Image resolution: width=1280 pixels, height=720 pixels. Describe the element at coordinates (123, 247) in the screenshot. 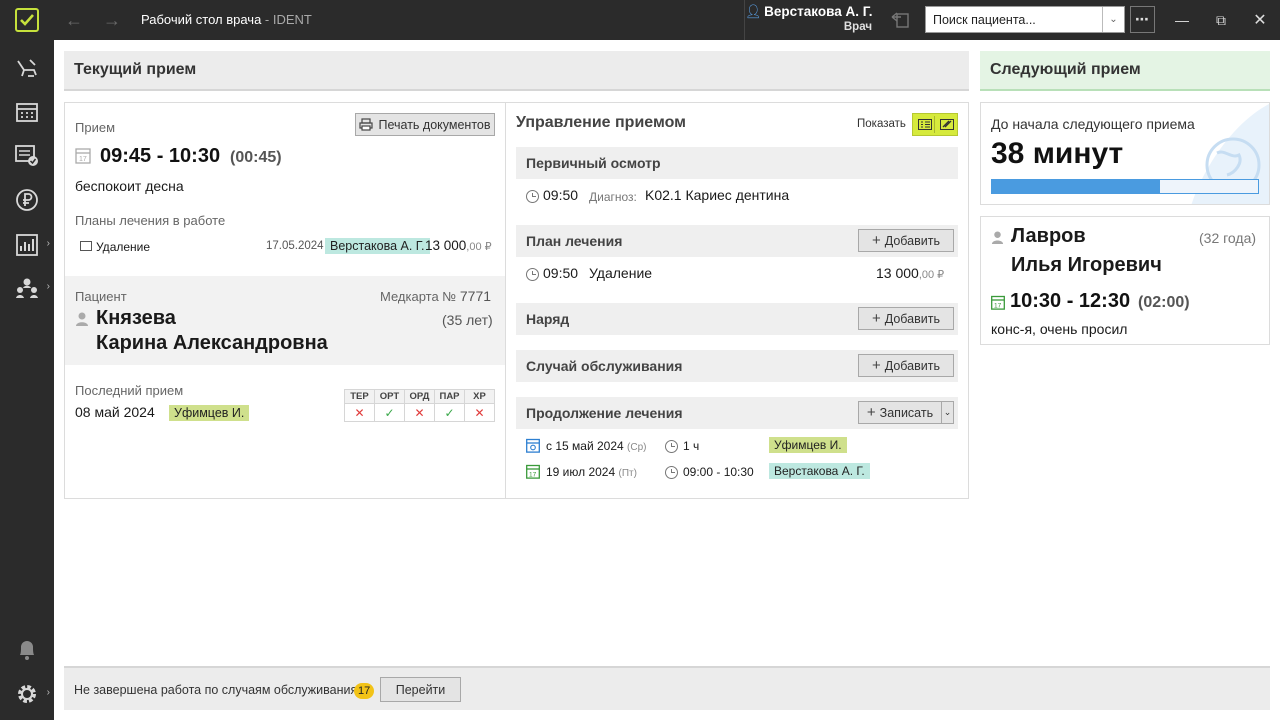

I see `plan-name: Удаление` at that location.